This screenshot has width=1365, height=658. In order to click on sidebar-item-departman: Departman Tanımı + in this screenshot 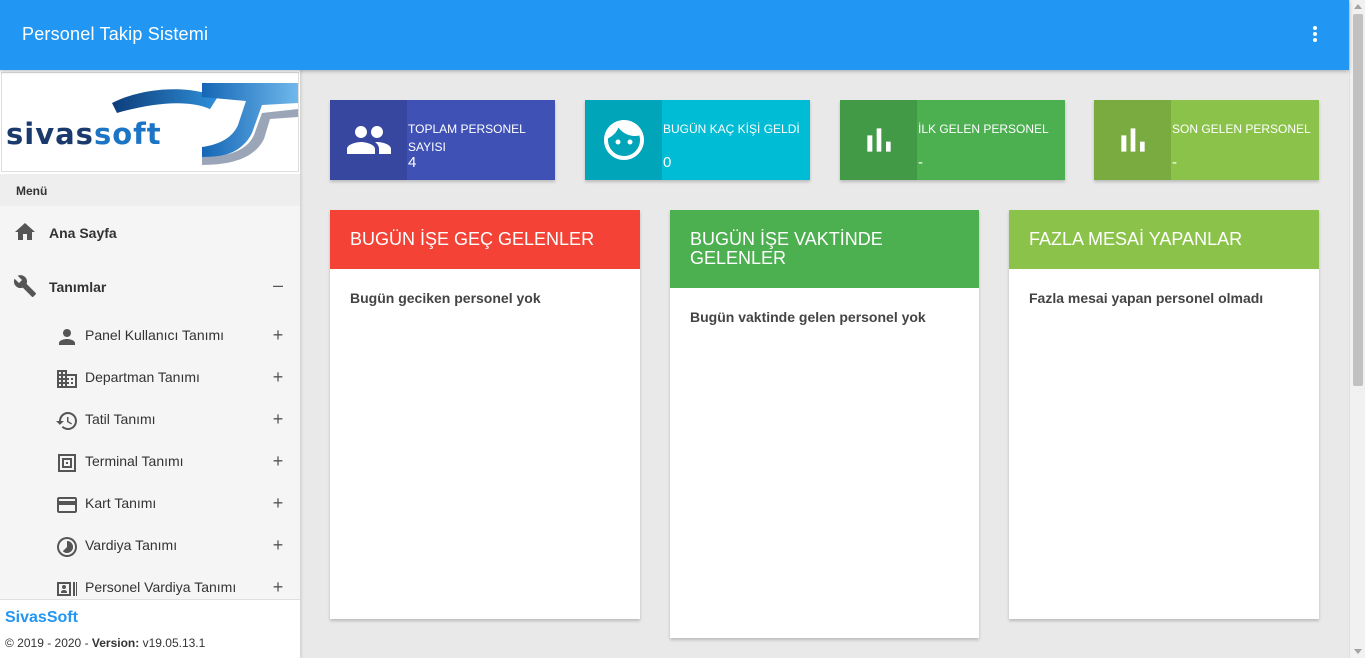, I will do `click(150, 378)`.